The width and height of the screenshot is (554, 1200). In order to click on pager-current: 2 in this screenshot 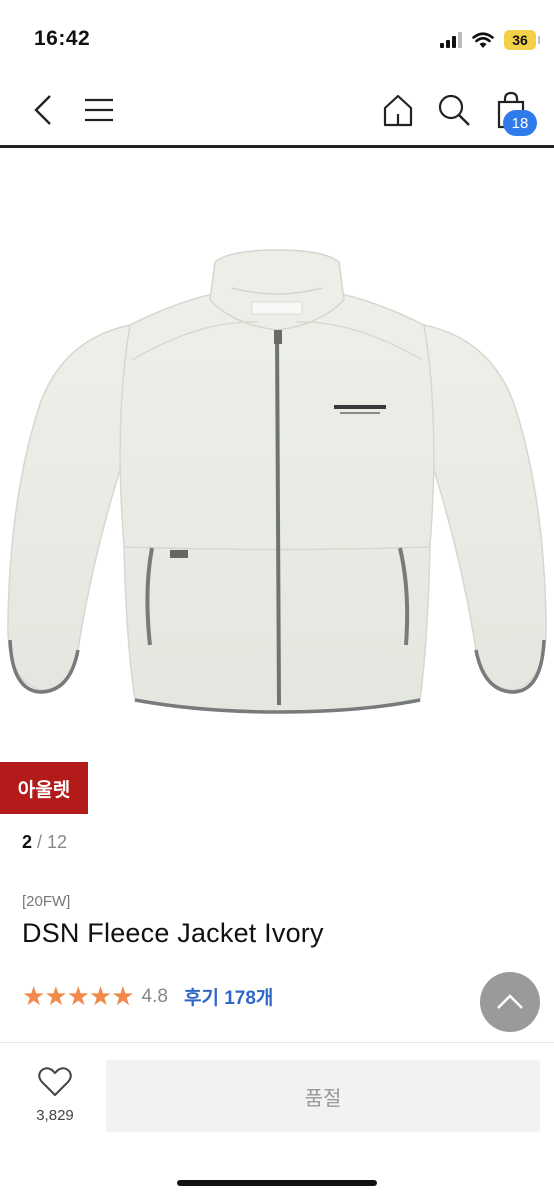, I will do `click(27, 842)`.